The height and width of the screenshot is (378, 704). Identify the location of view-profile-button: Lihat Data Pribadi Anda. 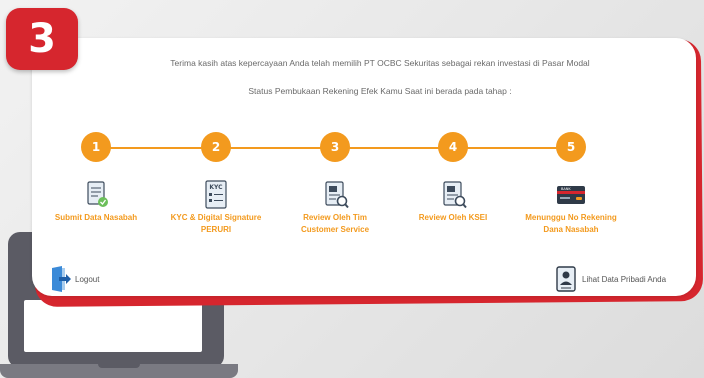
(611, 279).